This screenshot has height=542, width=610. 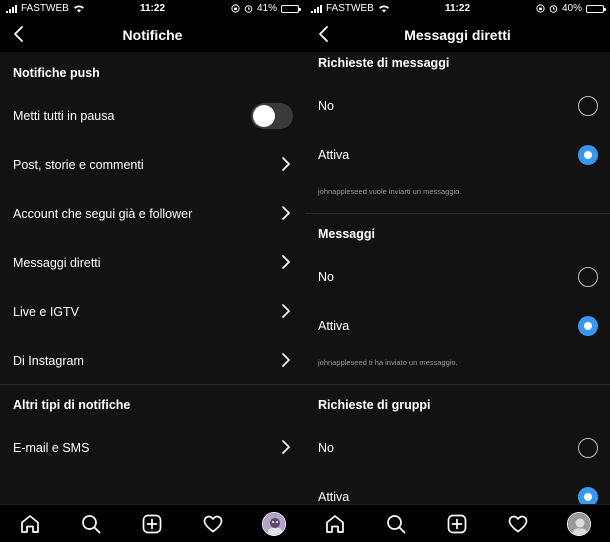 I want to click on group-title-group-requests: Richieste di gruppi, so click(x=374, y=405).